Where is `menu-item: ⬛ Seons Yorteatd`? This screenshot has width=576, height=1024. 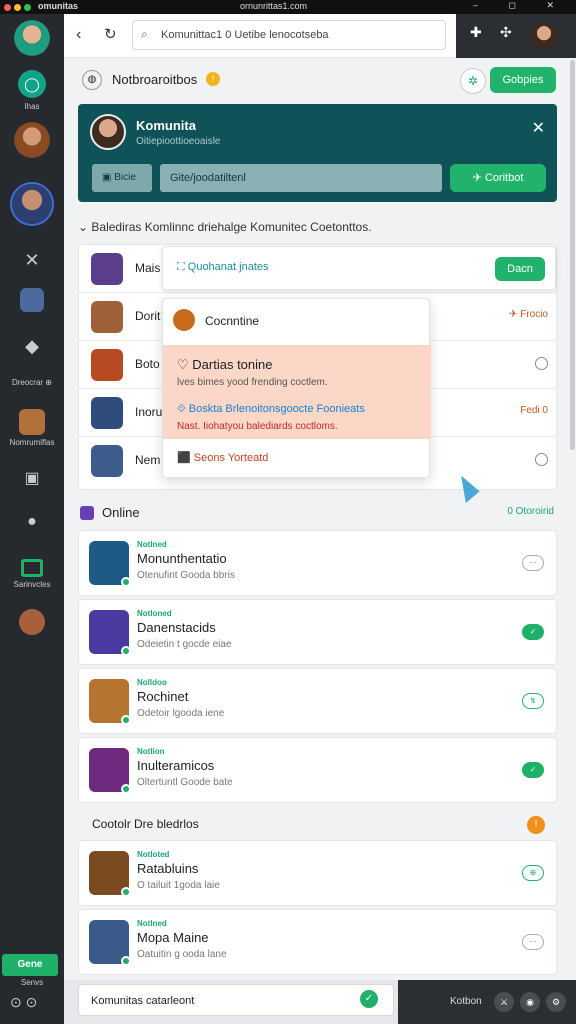 menu-item: ⬛ Seons Yorteatd is located at coordinates (222, 457).